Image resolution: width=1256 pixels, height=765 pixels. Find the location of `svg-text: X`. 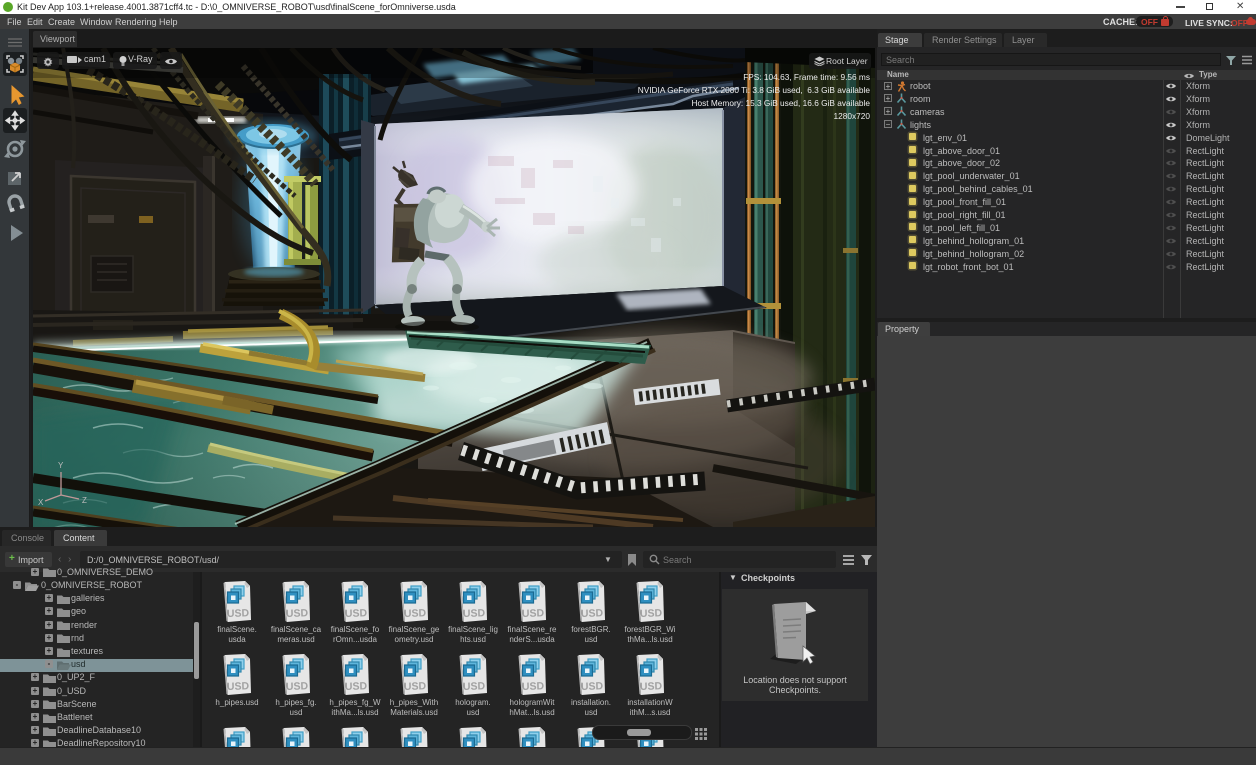

svg-text: X is located at coordinates (41, 502).